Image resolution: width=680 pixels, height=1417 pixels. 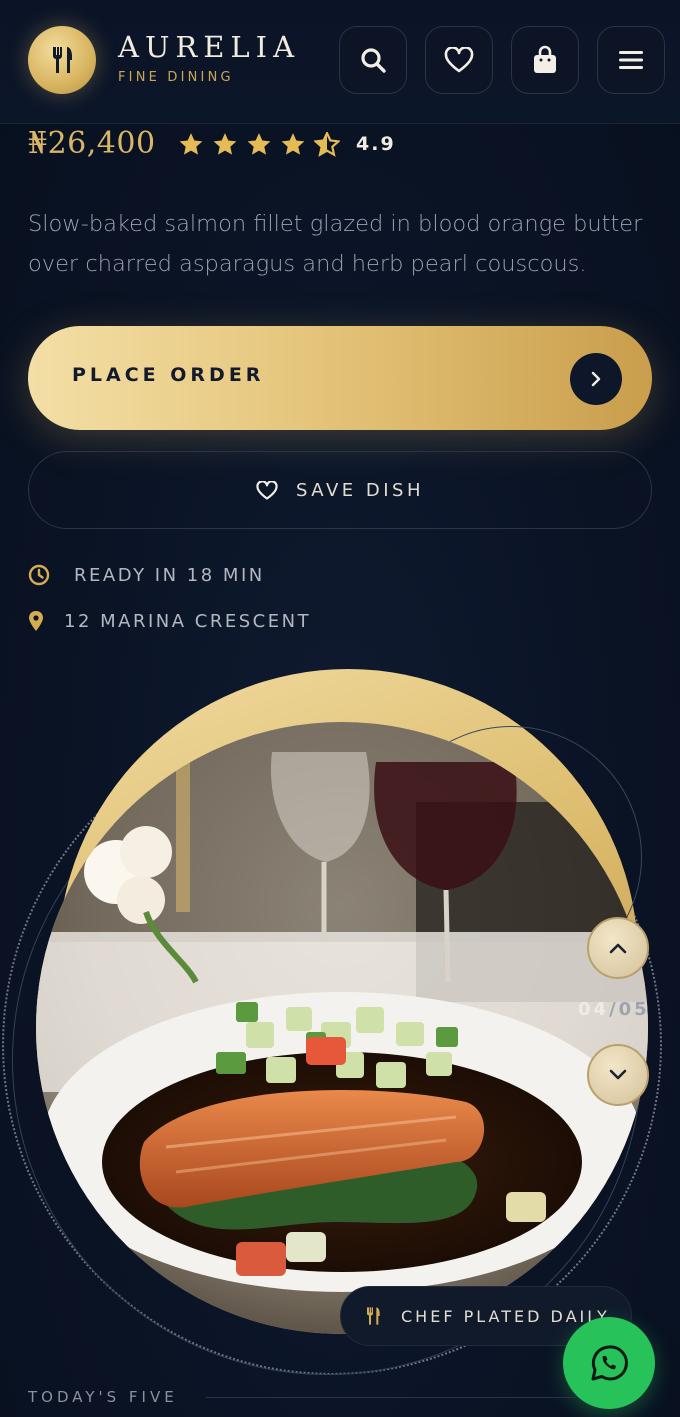 What do you see at coordinates (634, 1009) in the screenshot?
I see `carousel-total: 05` at bounding box center [634, 1009].